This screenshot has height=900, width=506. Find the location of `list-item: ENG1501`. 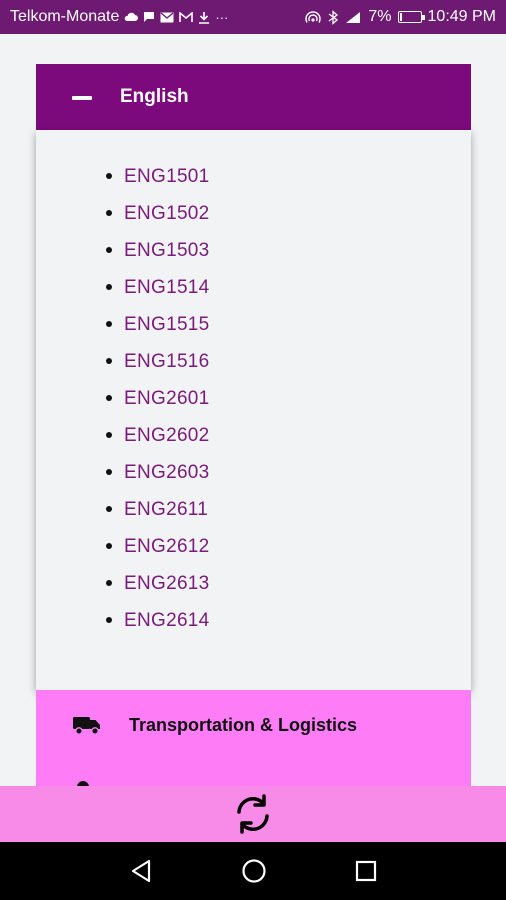

list-item: ENG1501 is located at coordinates (158, 176).